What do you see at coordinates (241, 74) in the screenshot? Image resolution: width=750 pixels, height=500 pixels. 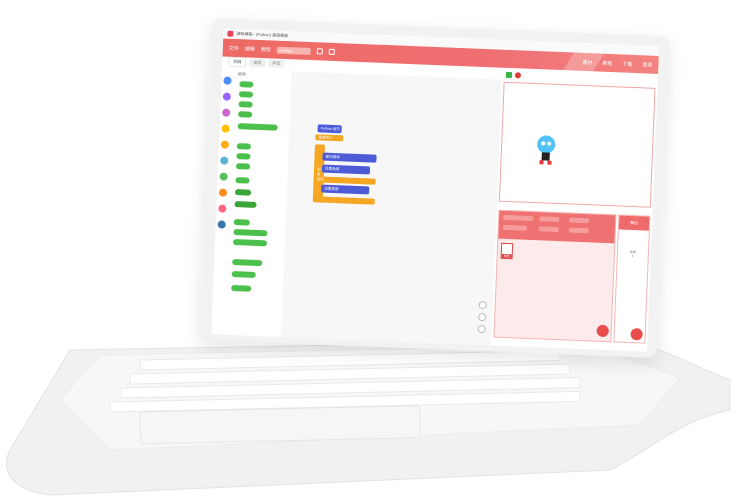 I see `palette-section-label: 运动` at bounding box center [241, 74].